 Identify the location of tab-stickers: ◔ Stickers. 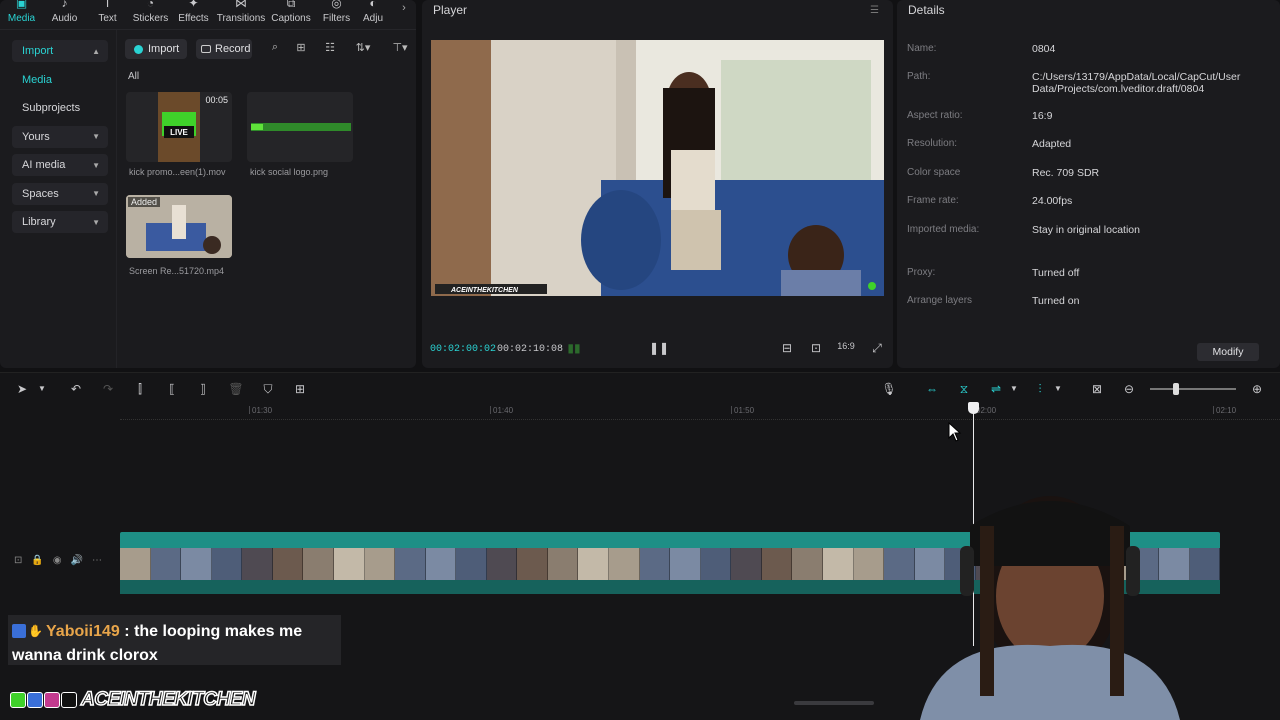
(150, 15).